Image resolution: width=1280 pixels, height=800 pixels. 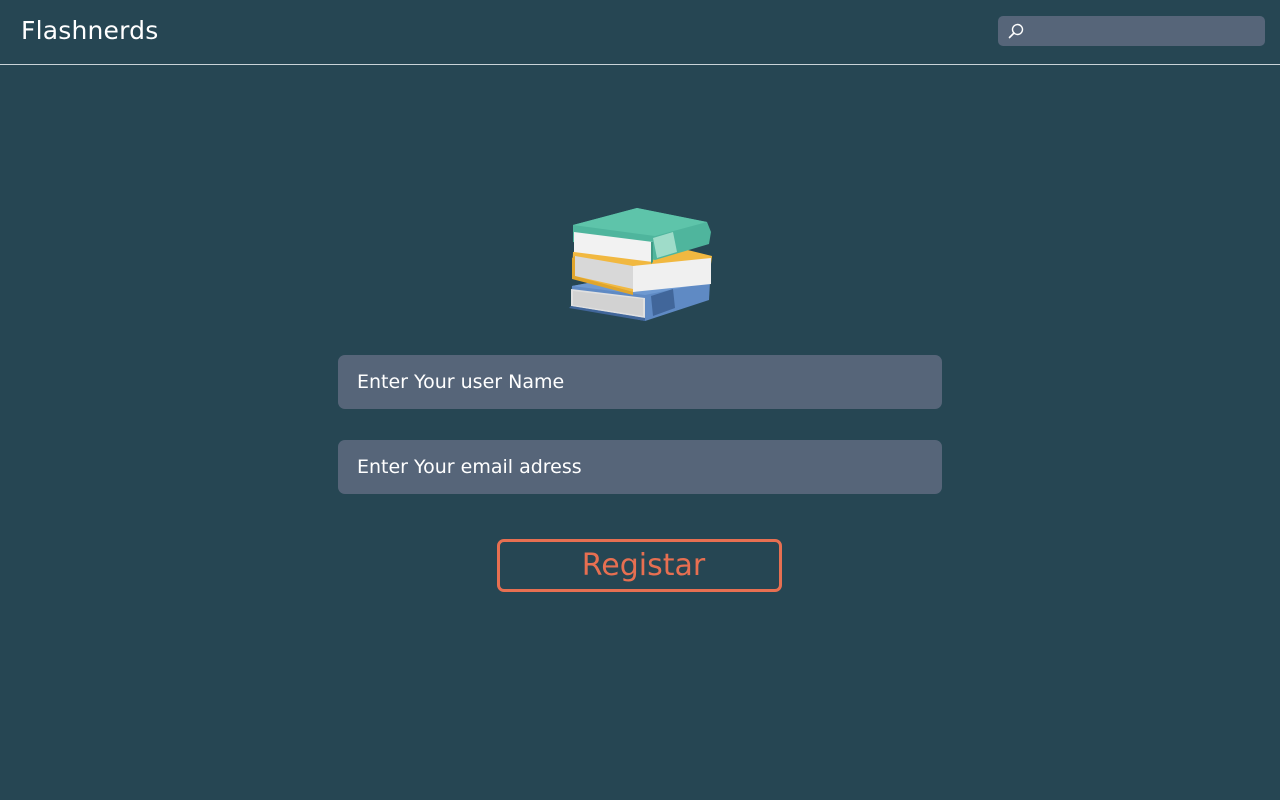 I want to click on username-input, so click(x=640, y=382).